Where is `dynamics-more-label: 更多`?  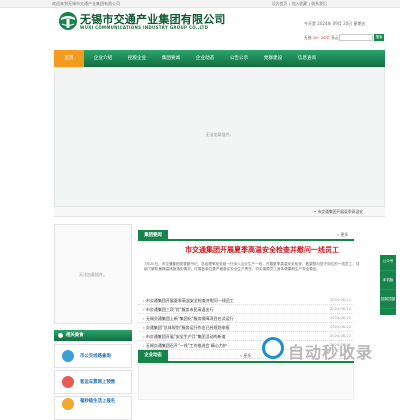 dynamics-more-label: 更多 is located at coordinates (248, 355).